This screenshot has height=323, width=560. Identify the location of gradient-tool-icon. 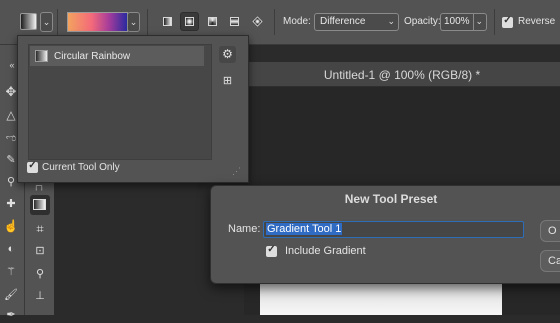
(39, 204).